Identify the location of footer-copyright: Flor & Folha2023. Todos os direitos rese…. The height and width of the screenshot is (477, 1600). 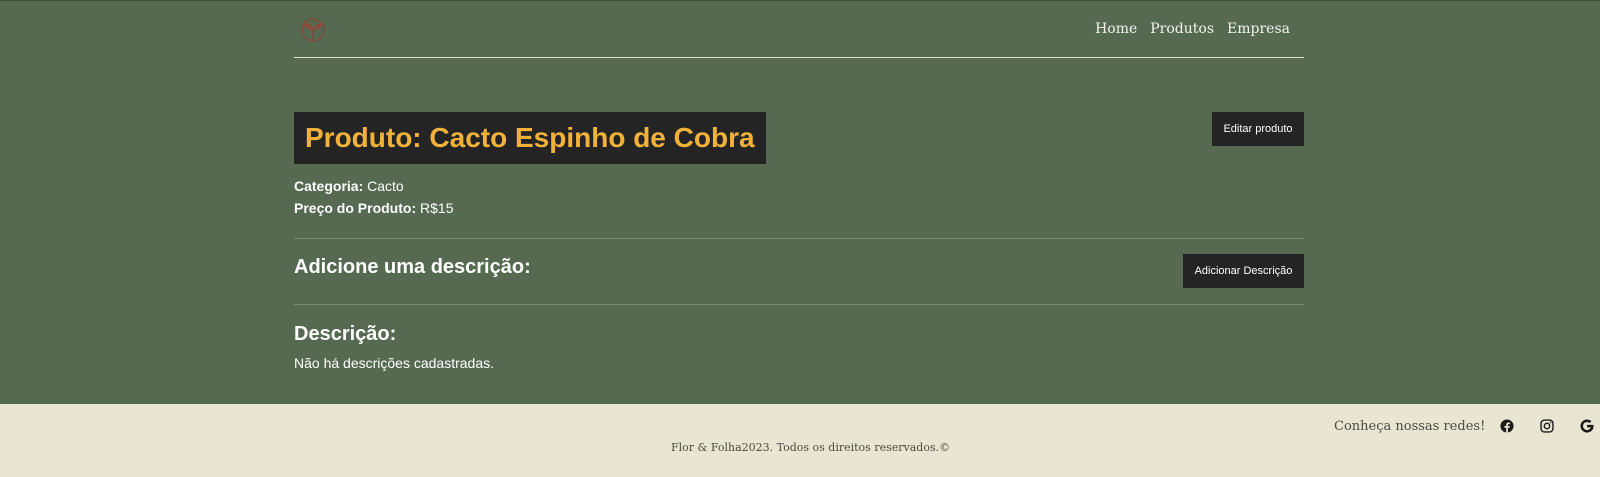
(811, 447).